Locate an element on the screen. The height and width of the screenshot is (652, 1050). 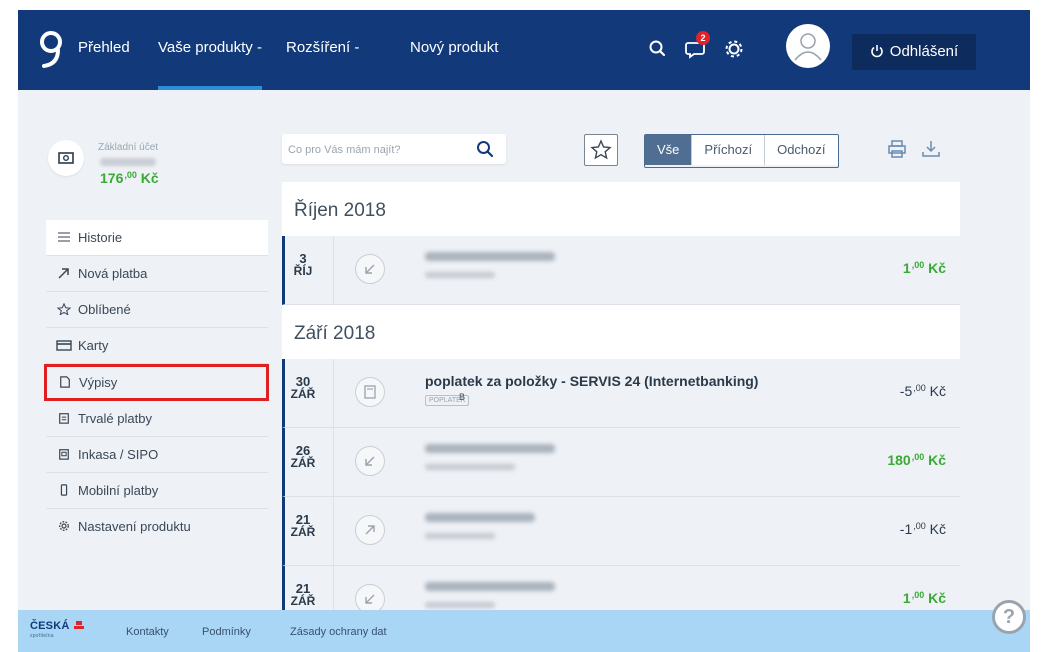
sidebar-item-vypisy: Výpisy is located at coordinates (156, 382).